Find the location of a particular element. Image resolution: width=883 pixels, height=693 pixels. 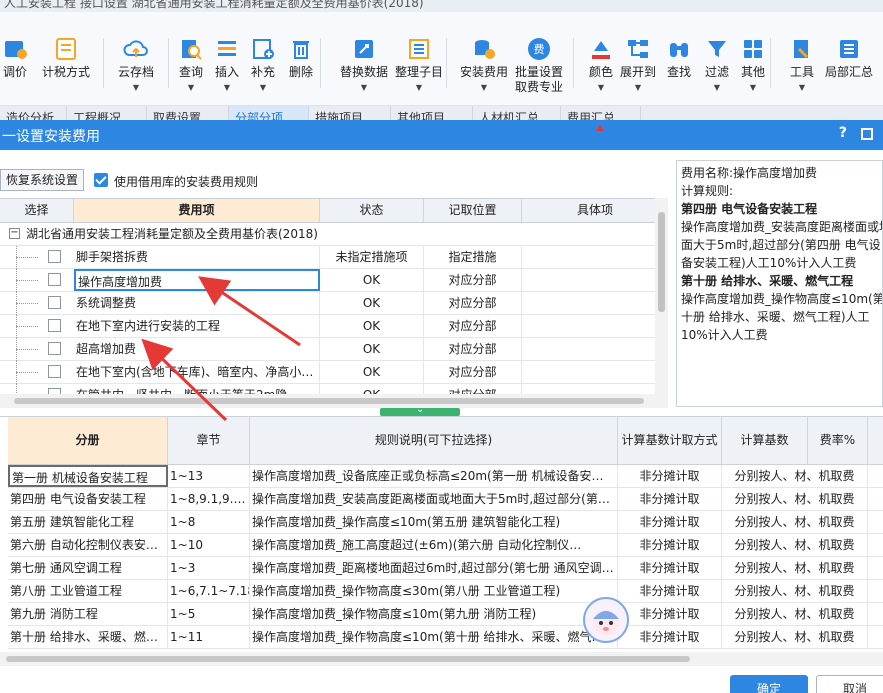

panel-splitter: ⌄ is located at coordinates (420, 410).